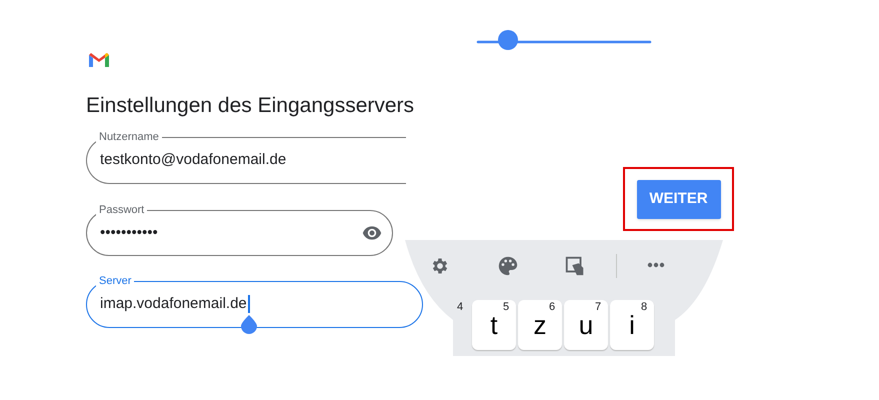 The height and width of the screenshot is (400, 879). What do you see at coordinates (440, 266) in the screenshot?
I see `settings-icon` at bounding box center [440, 266].